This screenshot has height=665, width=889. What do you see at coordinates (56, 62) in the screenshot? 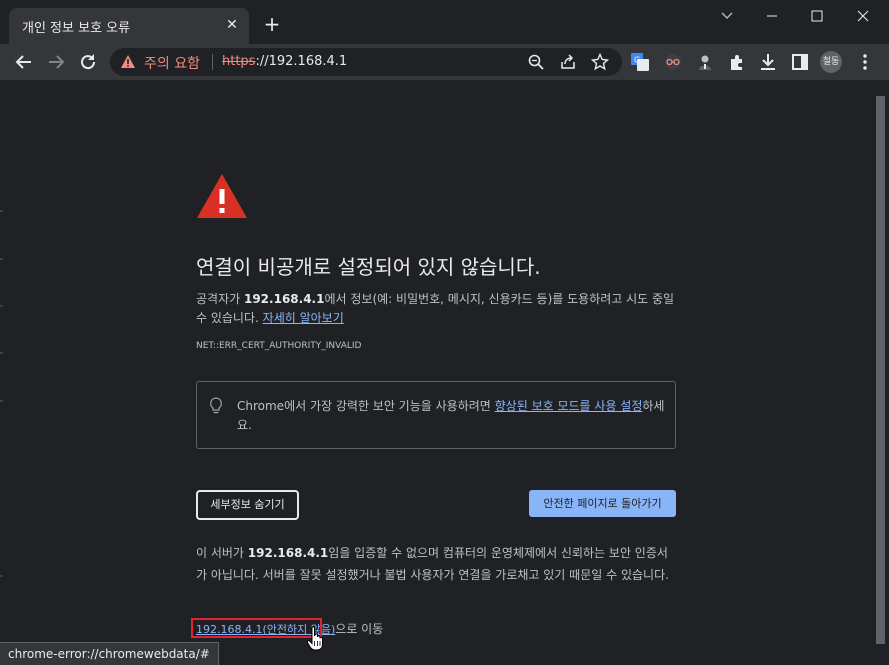
I see `forward-icon` at bounding box center [56, 62].